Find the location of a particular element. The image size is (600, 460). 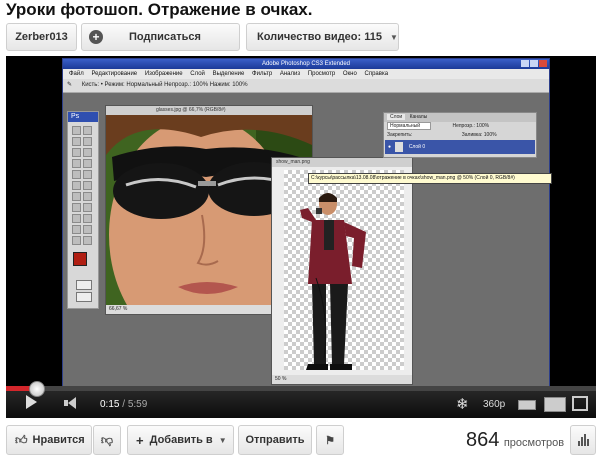

videos-count-dropdown: Количество видео: 115 ▼ is located at coordinates (322, 37).